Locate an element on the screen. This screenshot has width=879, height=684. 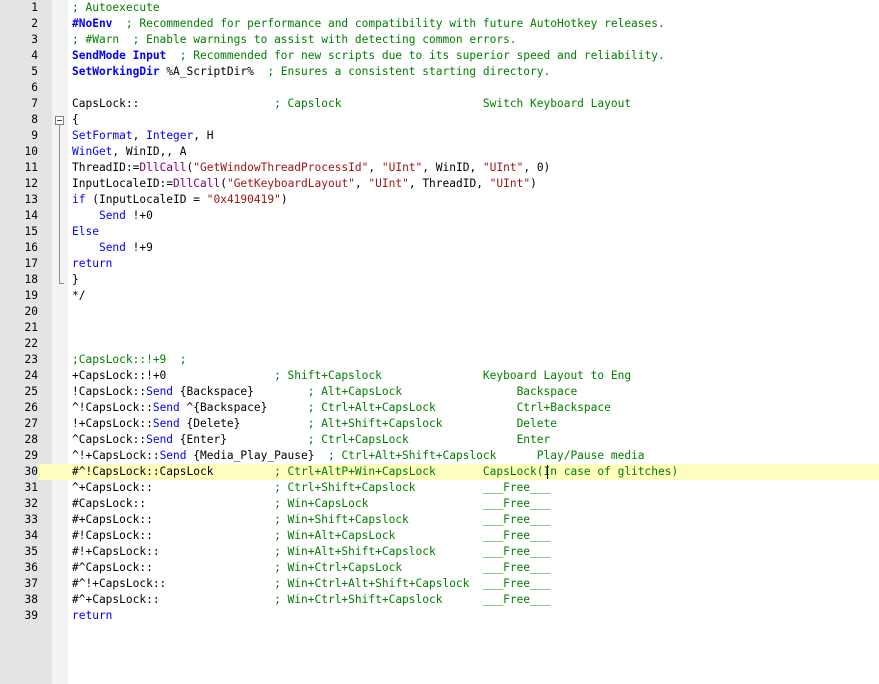
line-code: #CapsLock:: ; Win+CapsLock ___Free___ is located at coordinates (311, 504).